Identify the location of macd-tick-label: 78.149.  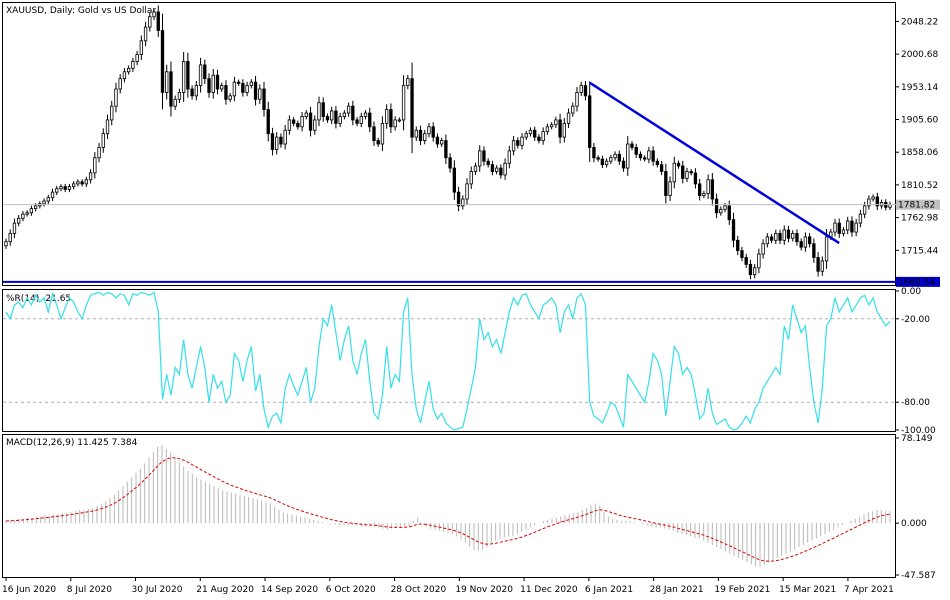
(917, 439).